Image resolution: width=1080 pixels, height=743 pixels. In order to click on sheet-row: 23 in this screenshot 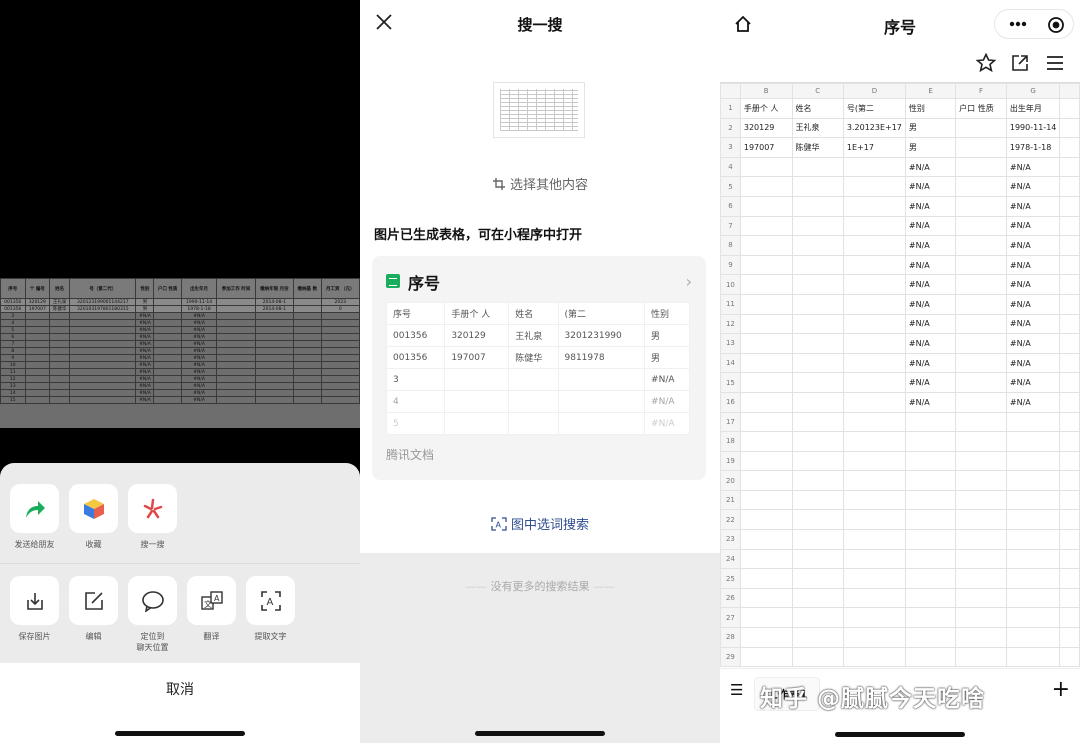, I will do `click(900, 539)`.